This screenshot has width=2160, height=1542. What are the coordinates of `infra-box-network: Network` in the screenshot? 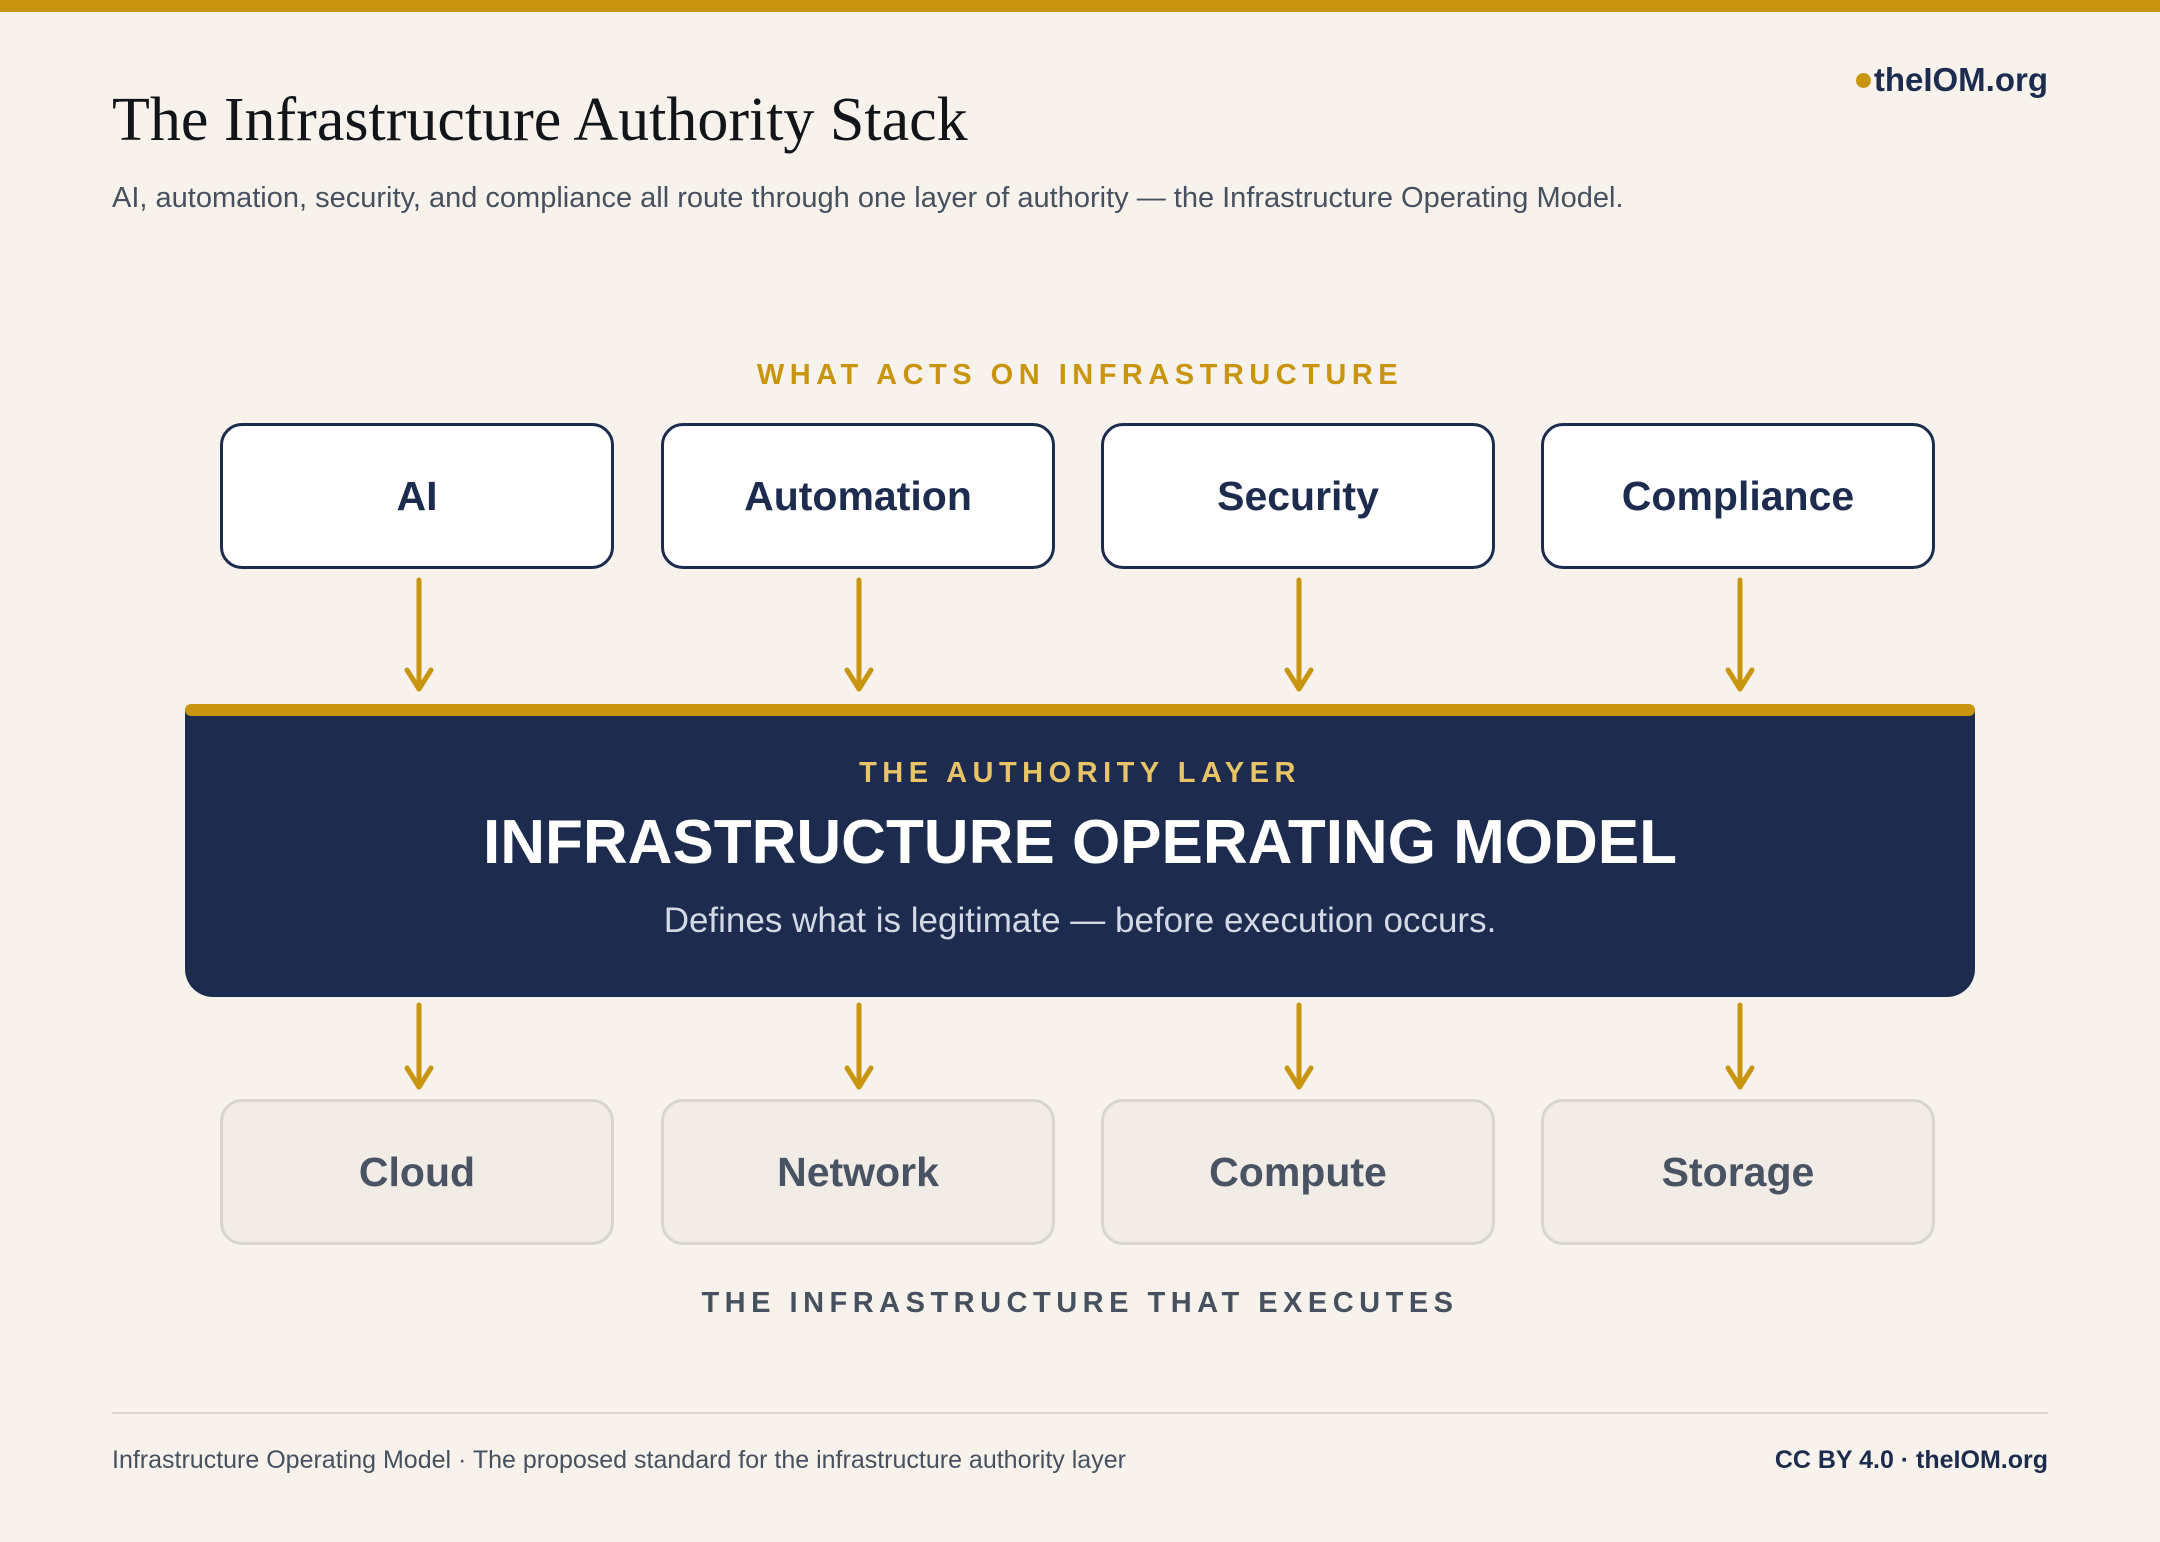 It's located at (858, 1172).